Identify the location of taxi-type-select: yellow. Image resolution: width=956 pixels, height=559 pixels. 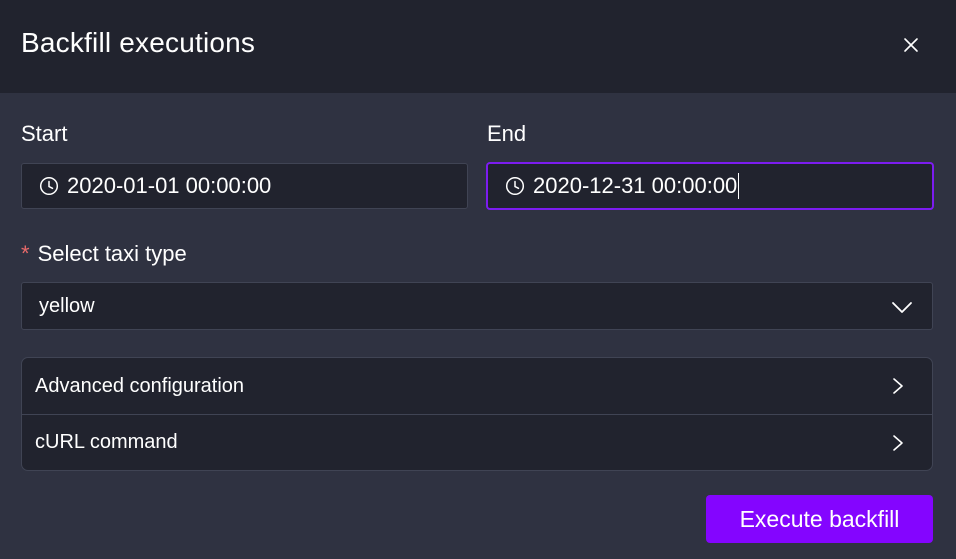
(477, 306).